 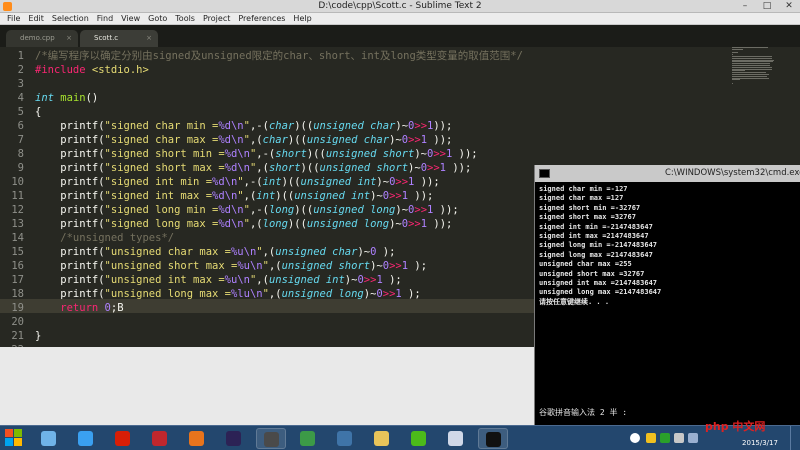 What do you see at coordinates (316, 252) in the screenshot?
I see `code-token: unsigned char` at bounding box center [316, 252].